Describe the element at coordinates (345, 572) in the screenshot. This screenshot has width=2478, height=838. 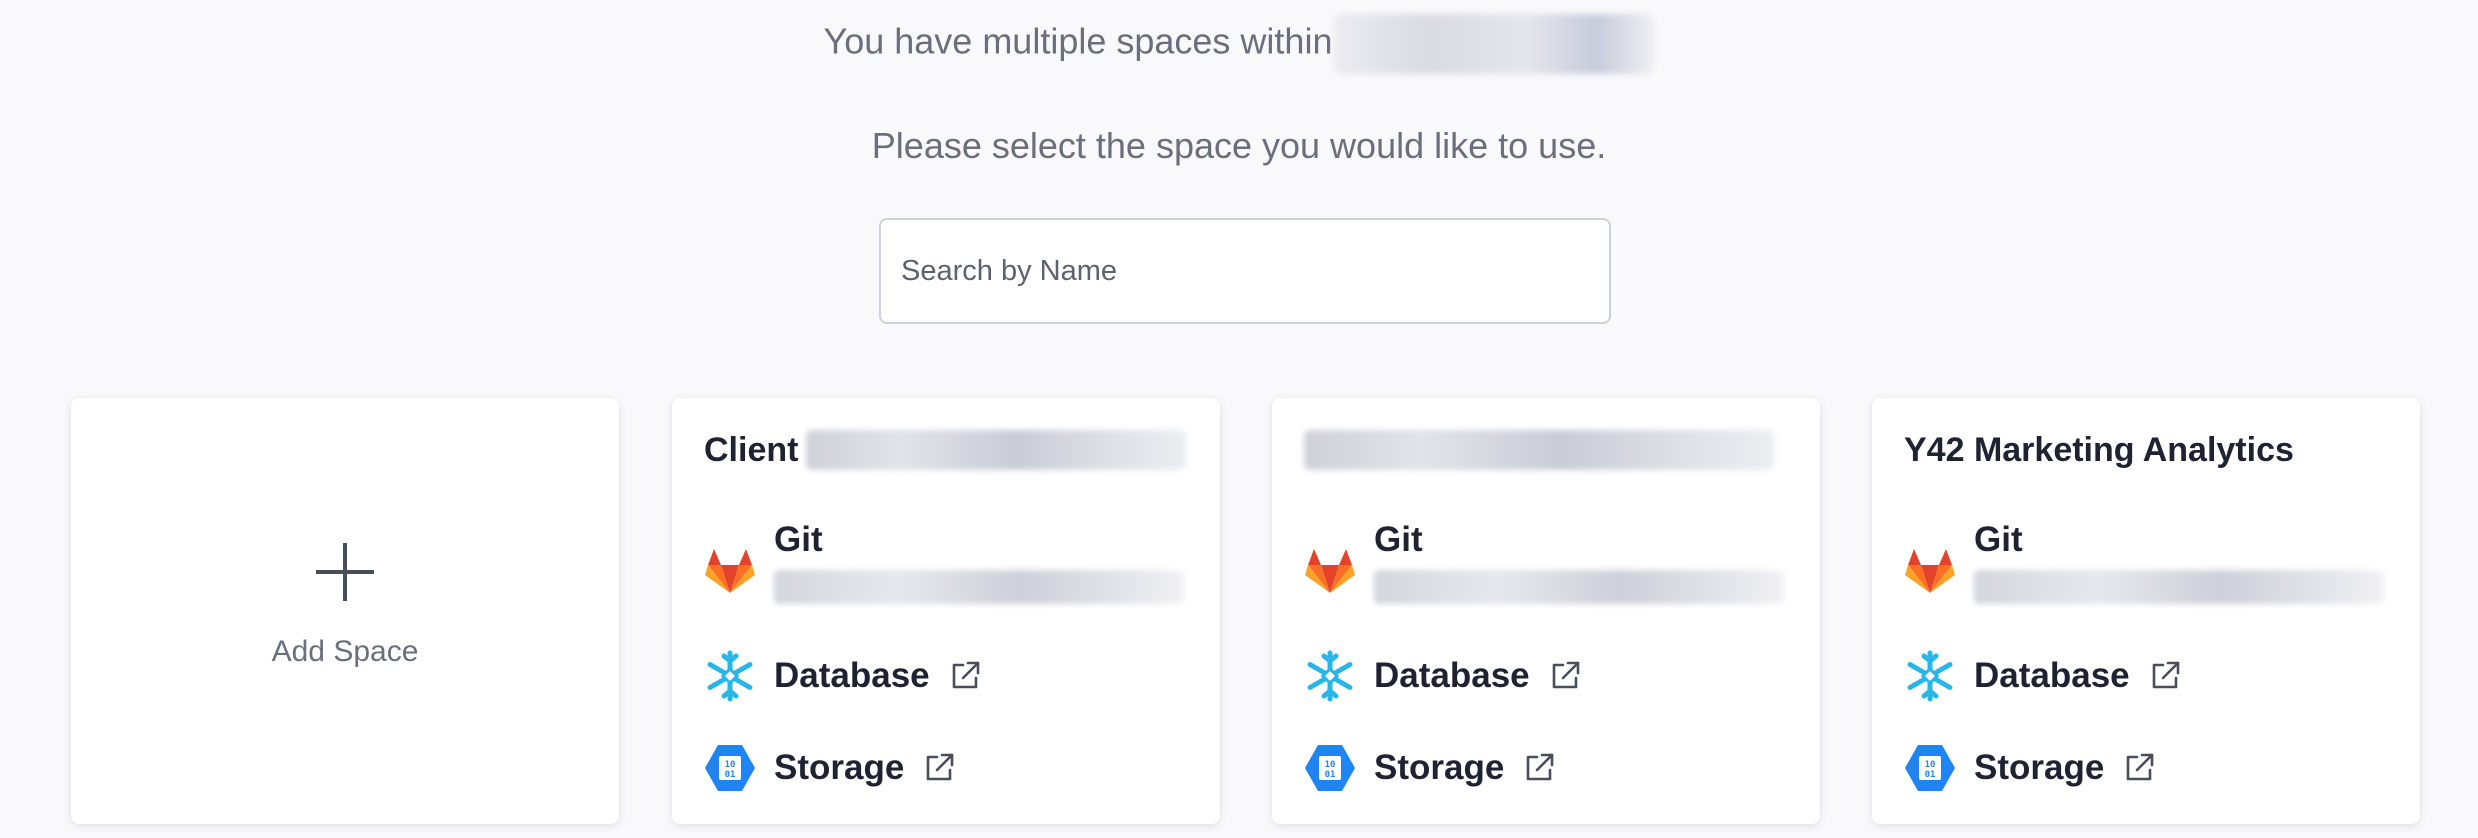
I see `plus-icon` at that location.